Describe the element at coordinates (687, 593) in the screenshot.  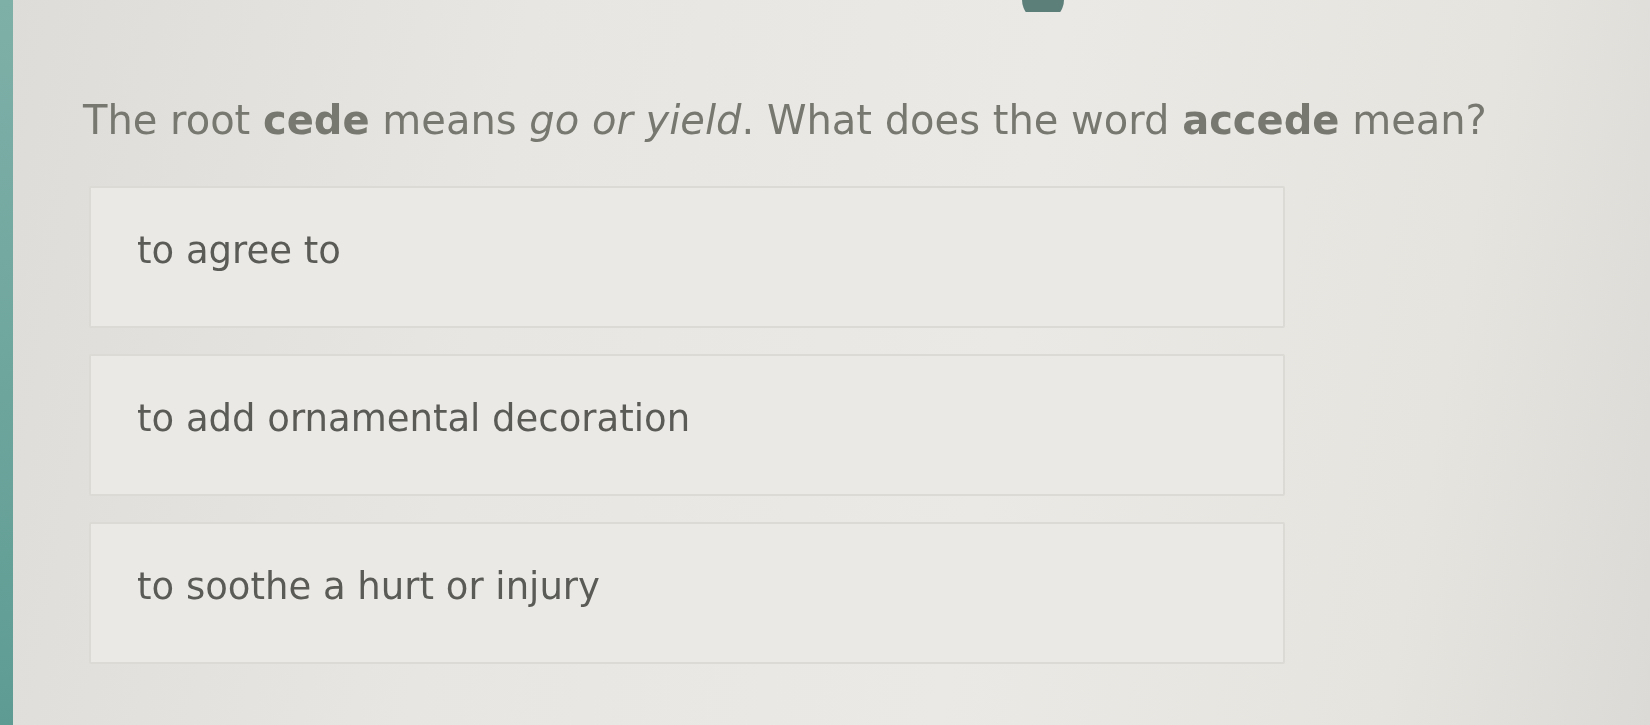
I see `answer-option: to soothe a hurt or injury` at that location.